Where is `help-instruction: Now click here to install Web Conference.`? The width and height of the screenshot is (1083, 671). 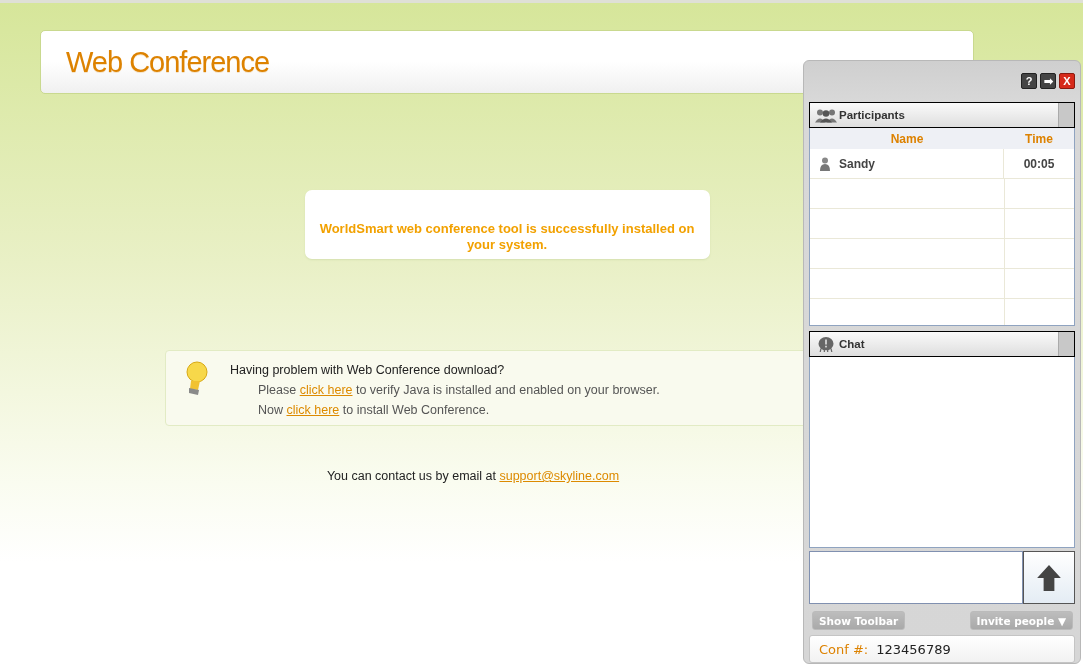 help-instruction: Now click here to install Web Conference. is located at coordinates (374, 410).